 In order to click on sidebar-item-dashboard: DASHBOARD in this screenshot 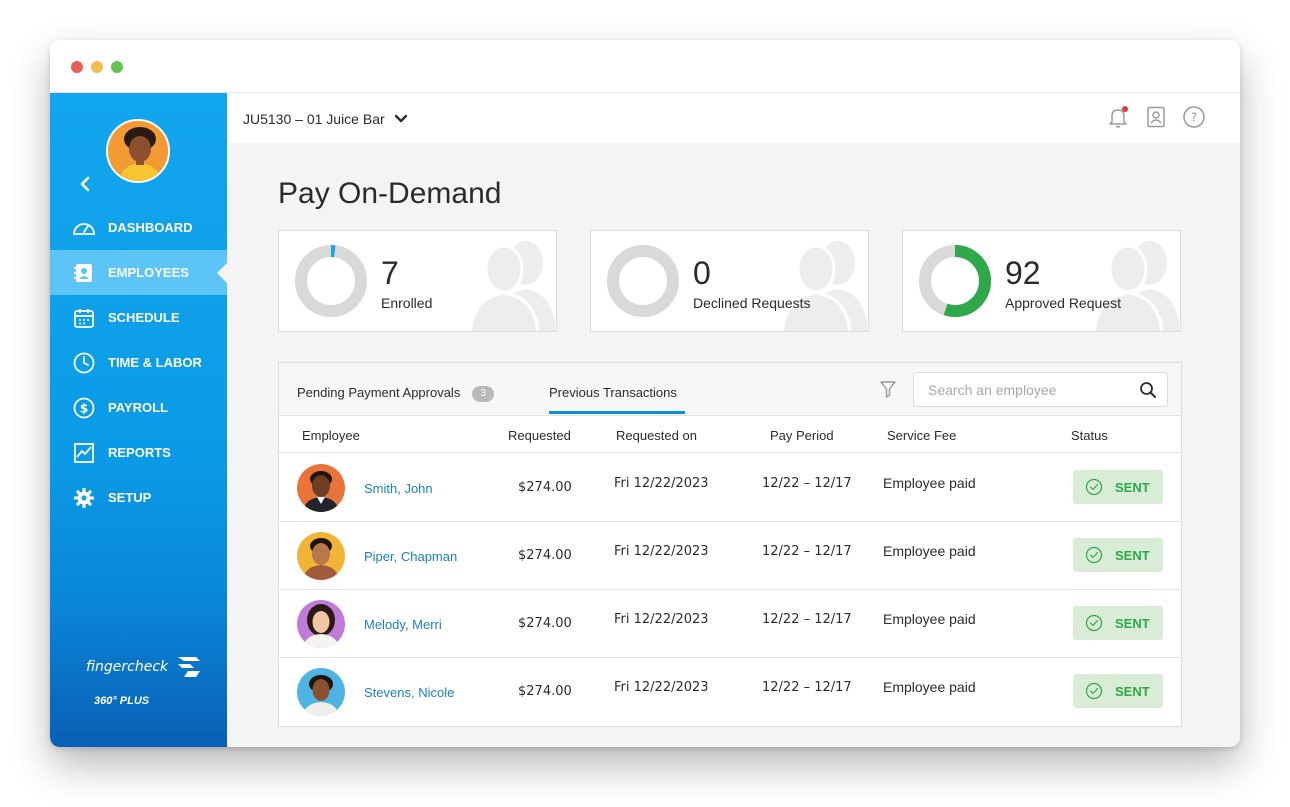, I will do `click(138, 227)`.